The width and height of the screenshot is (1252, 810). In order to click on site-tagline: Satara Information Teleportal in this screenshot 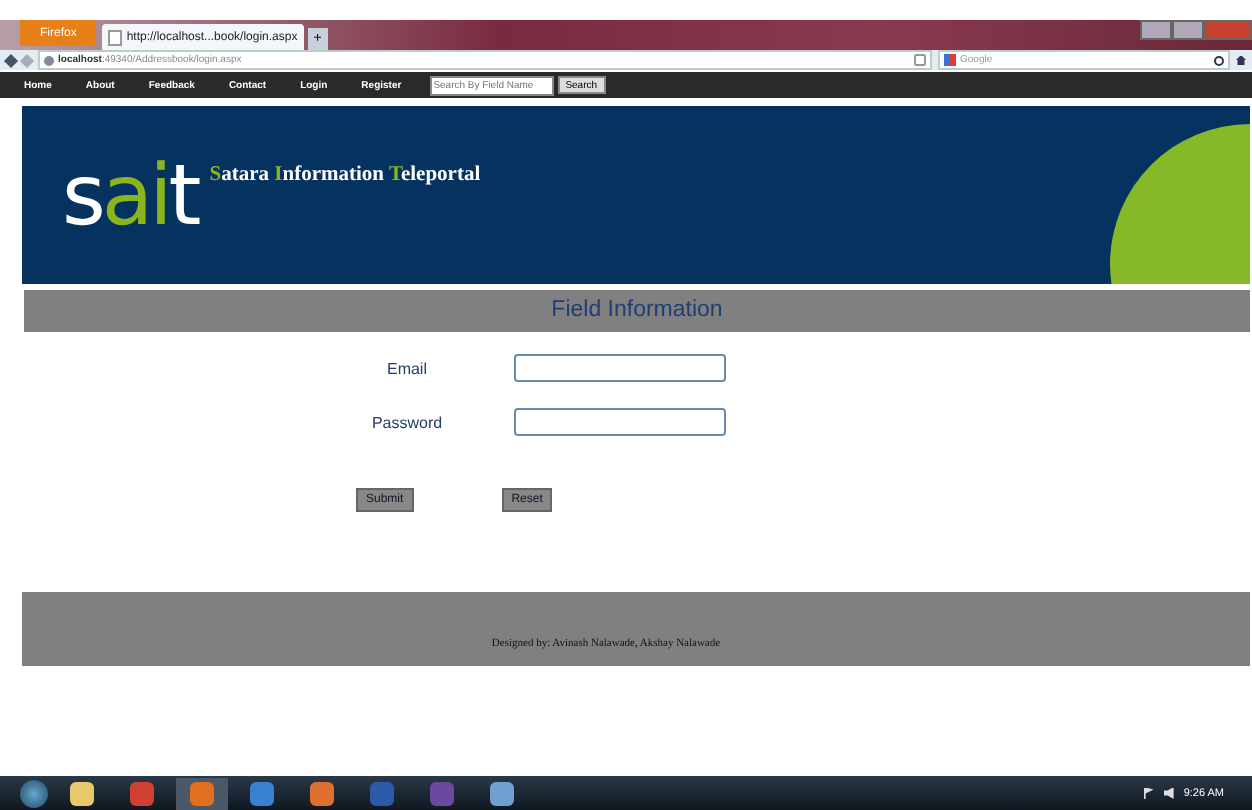, I will do `click(345, 175)`.